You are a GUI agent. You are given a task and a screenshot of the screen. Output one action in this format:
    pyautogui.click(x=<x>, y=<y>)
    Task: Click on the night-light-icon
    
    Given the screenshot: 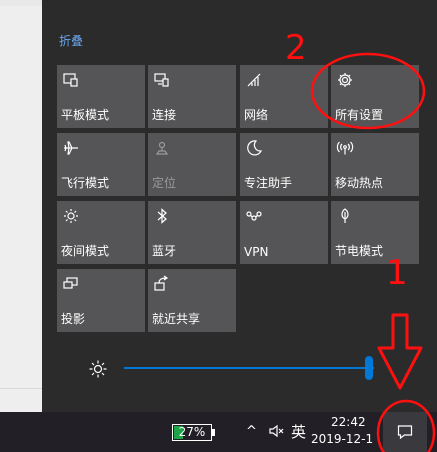 What is the action you would take?
    pyautogui.click(x=71, y=216)
    